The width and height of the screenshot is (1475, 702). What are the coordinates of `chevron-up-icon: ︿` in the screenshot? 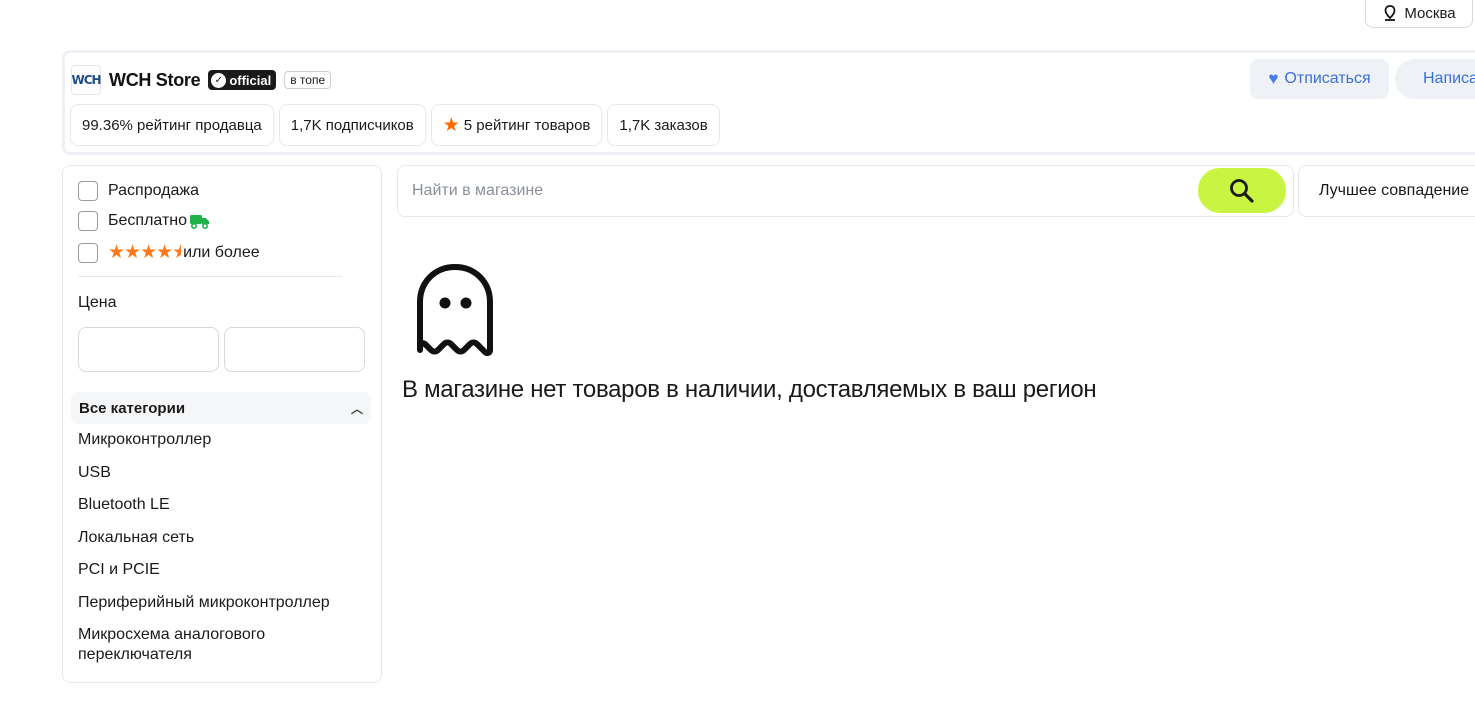 It's located at (357, 408).